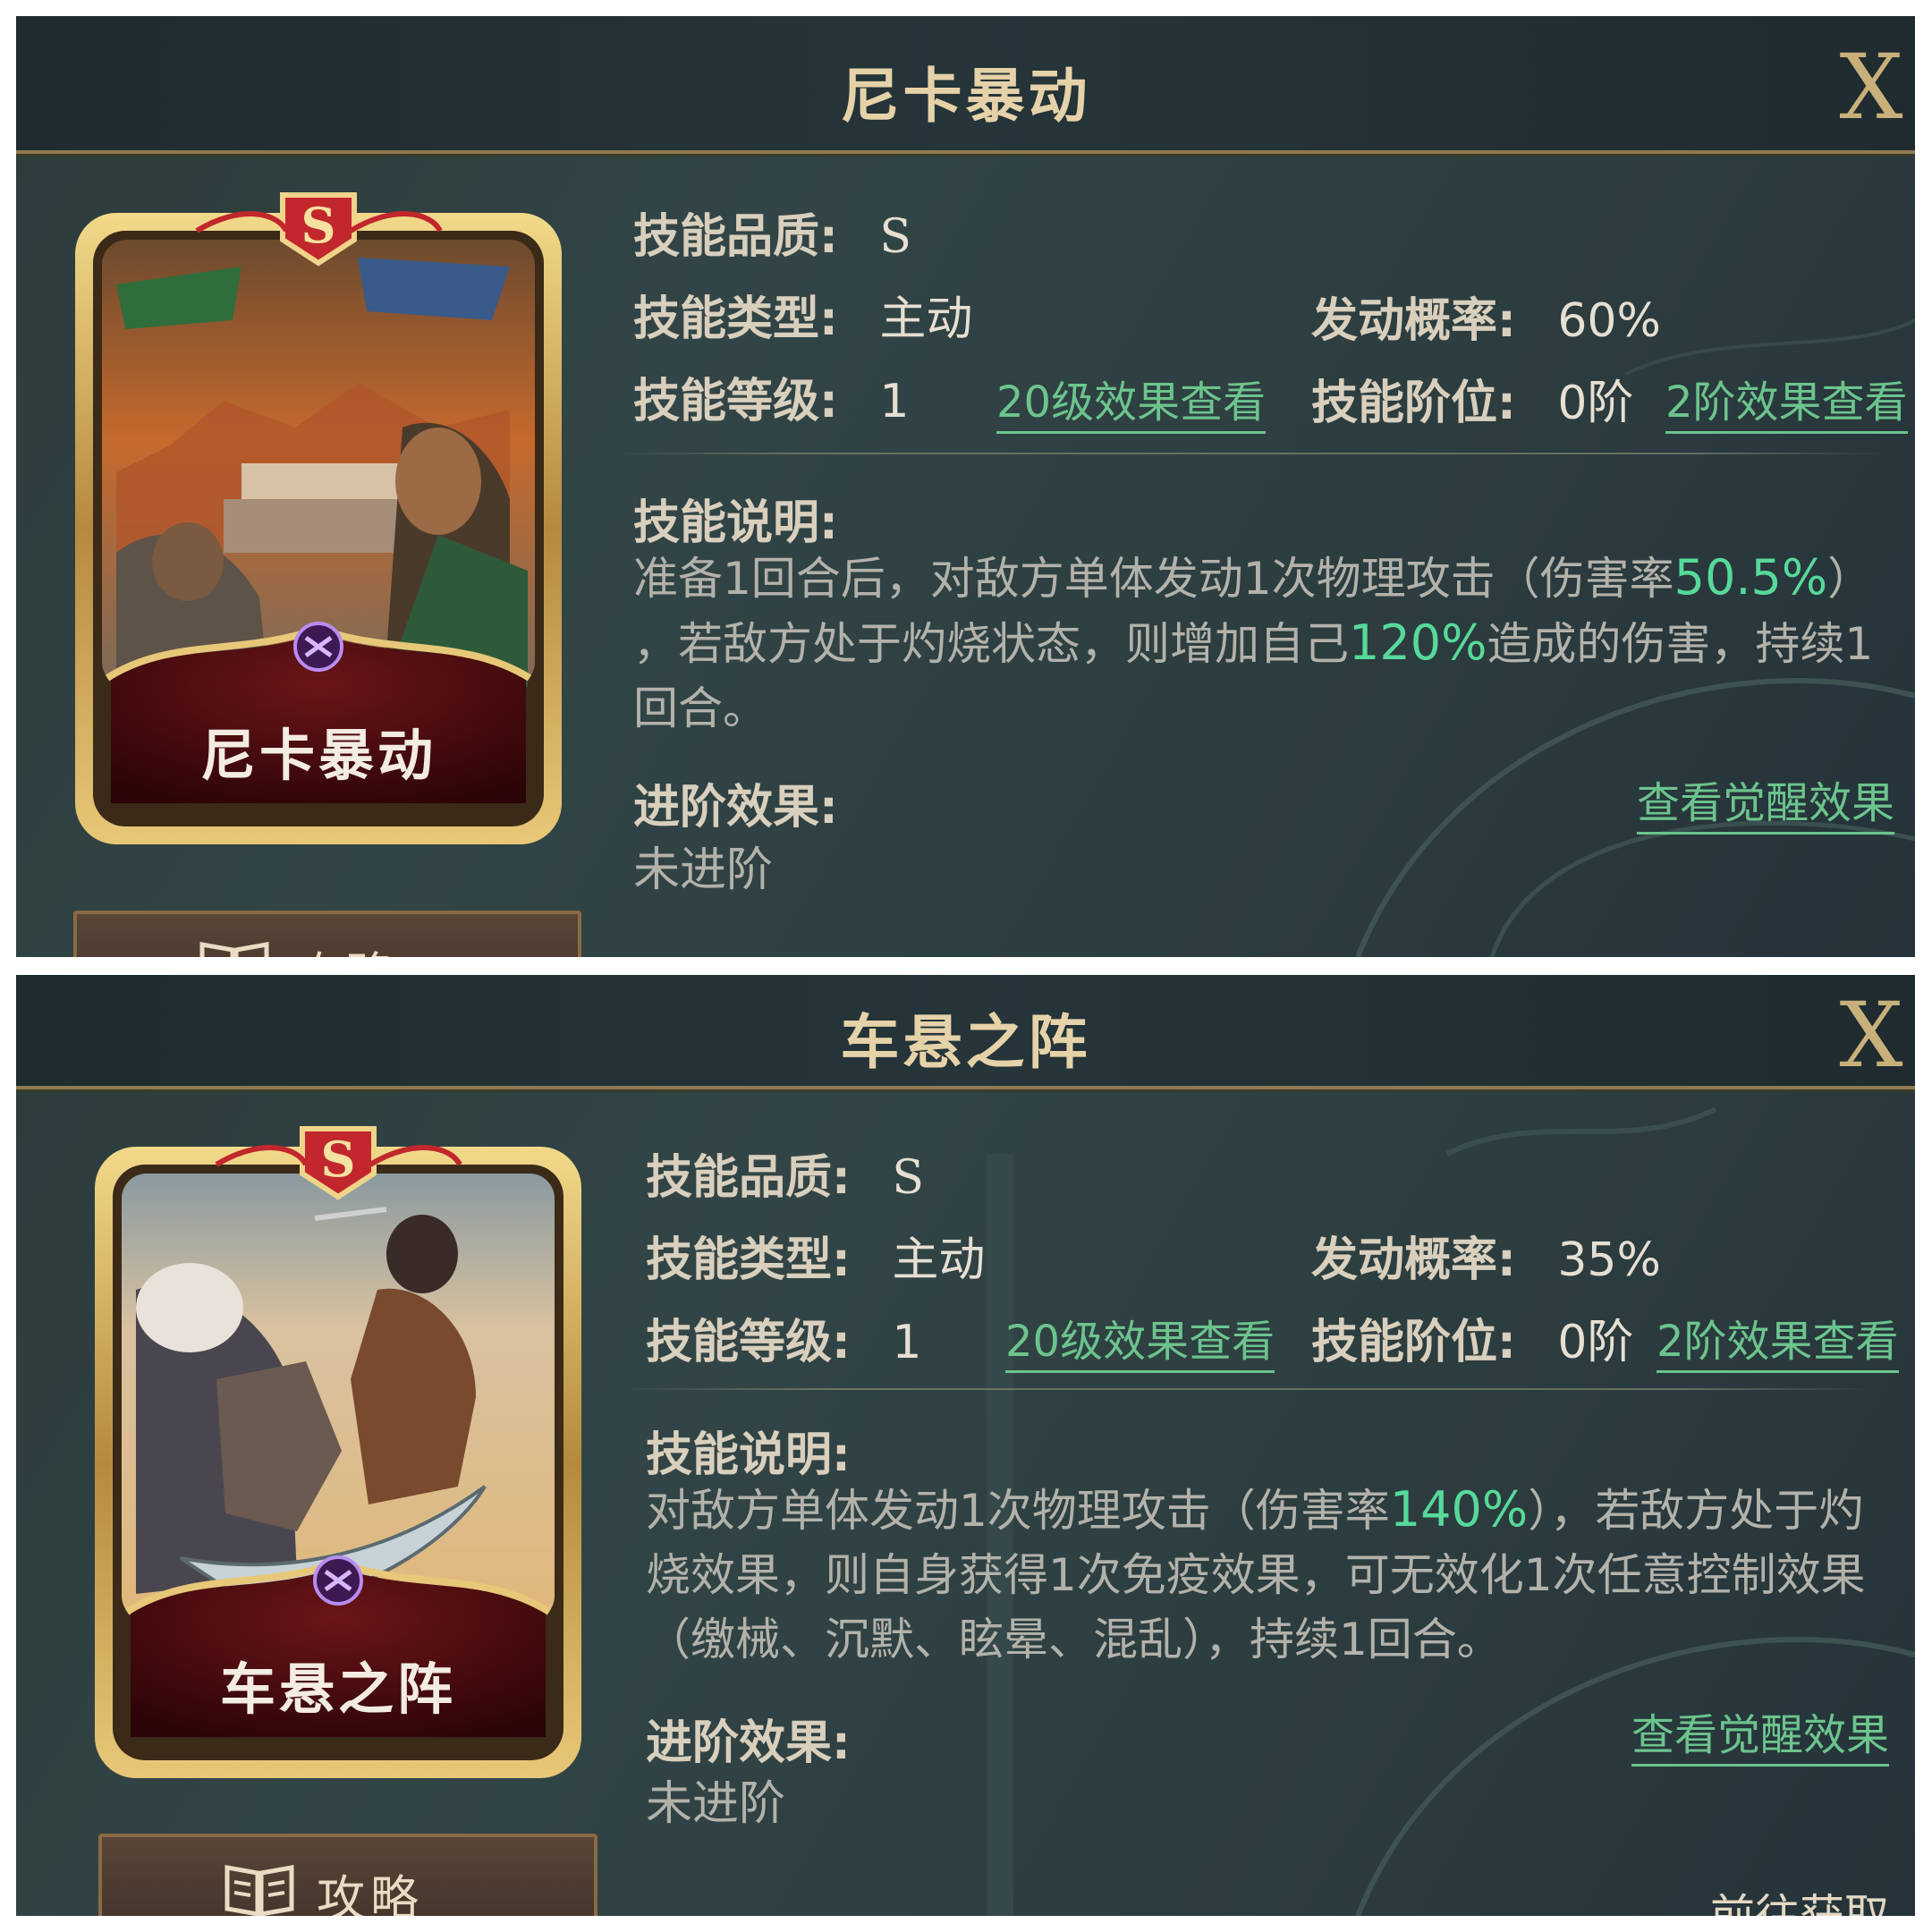 Image resolution: width=1932 pixels, height=1932 pixels. I want to click on rate-value: 60%, so click(1609, 321).